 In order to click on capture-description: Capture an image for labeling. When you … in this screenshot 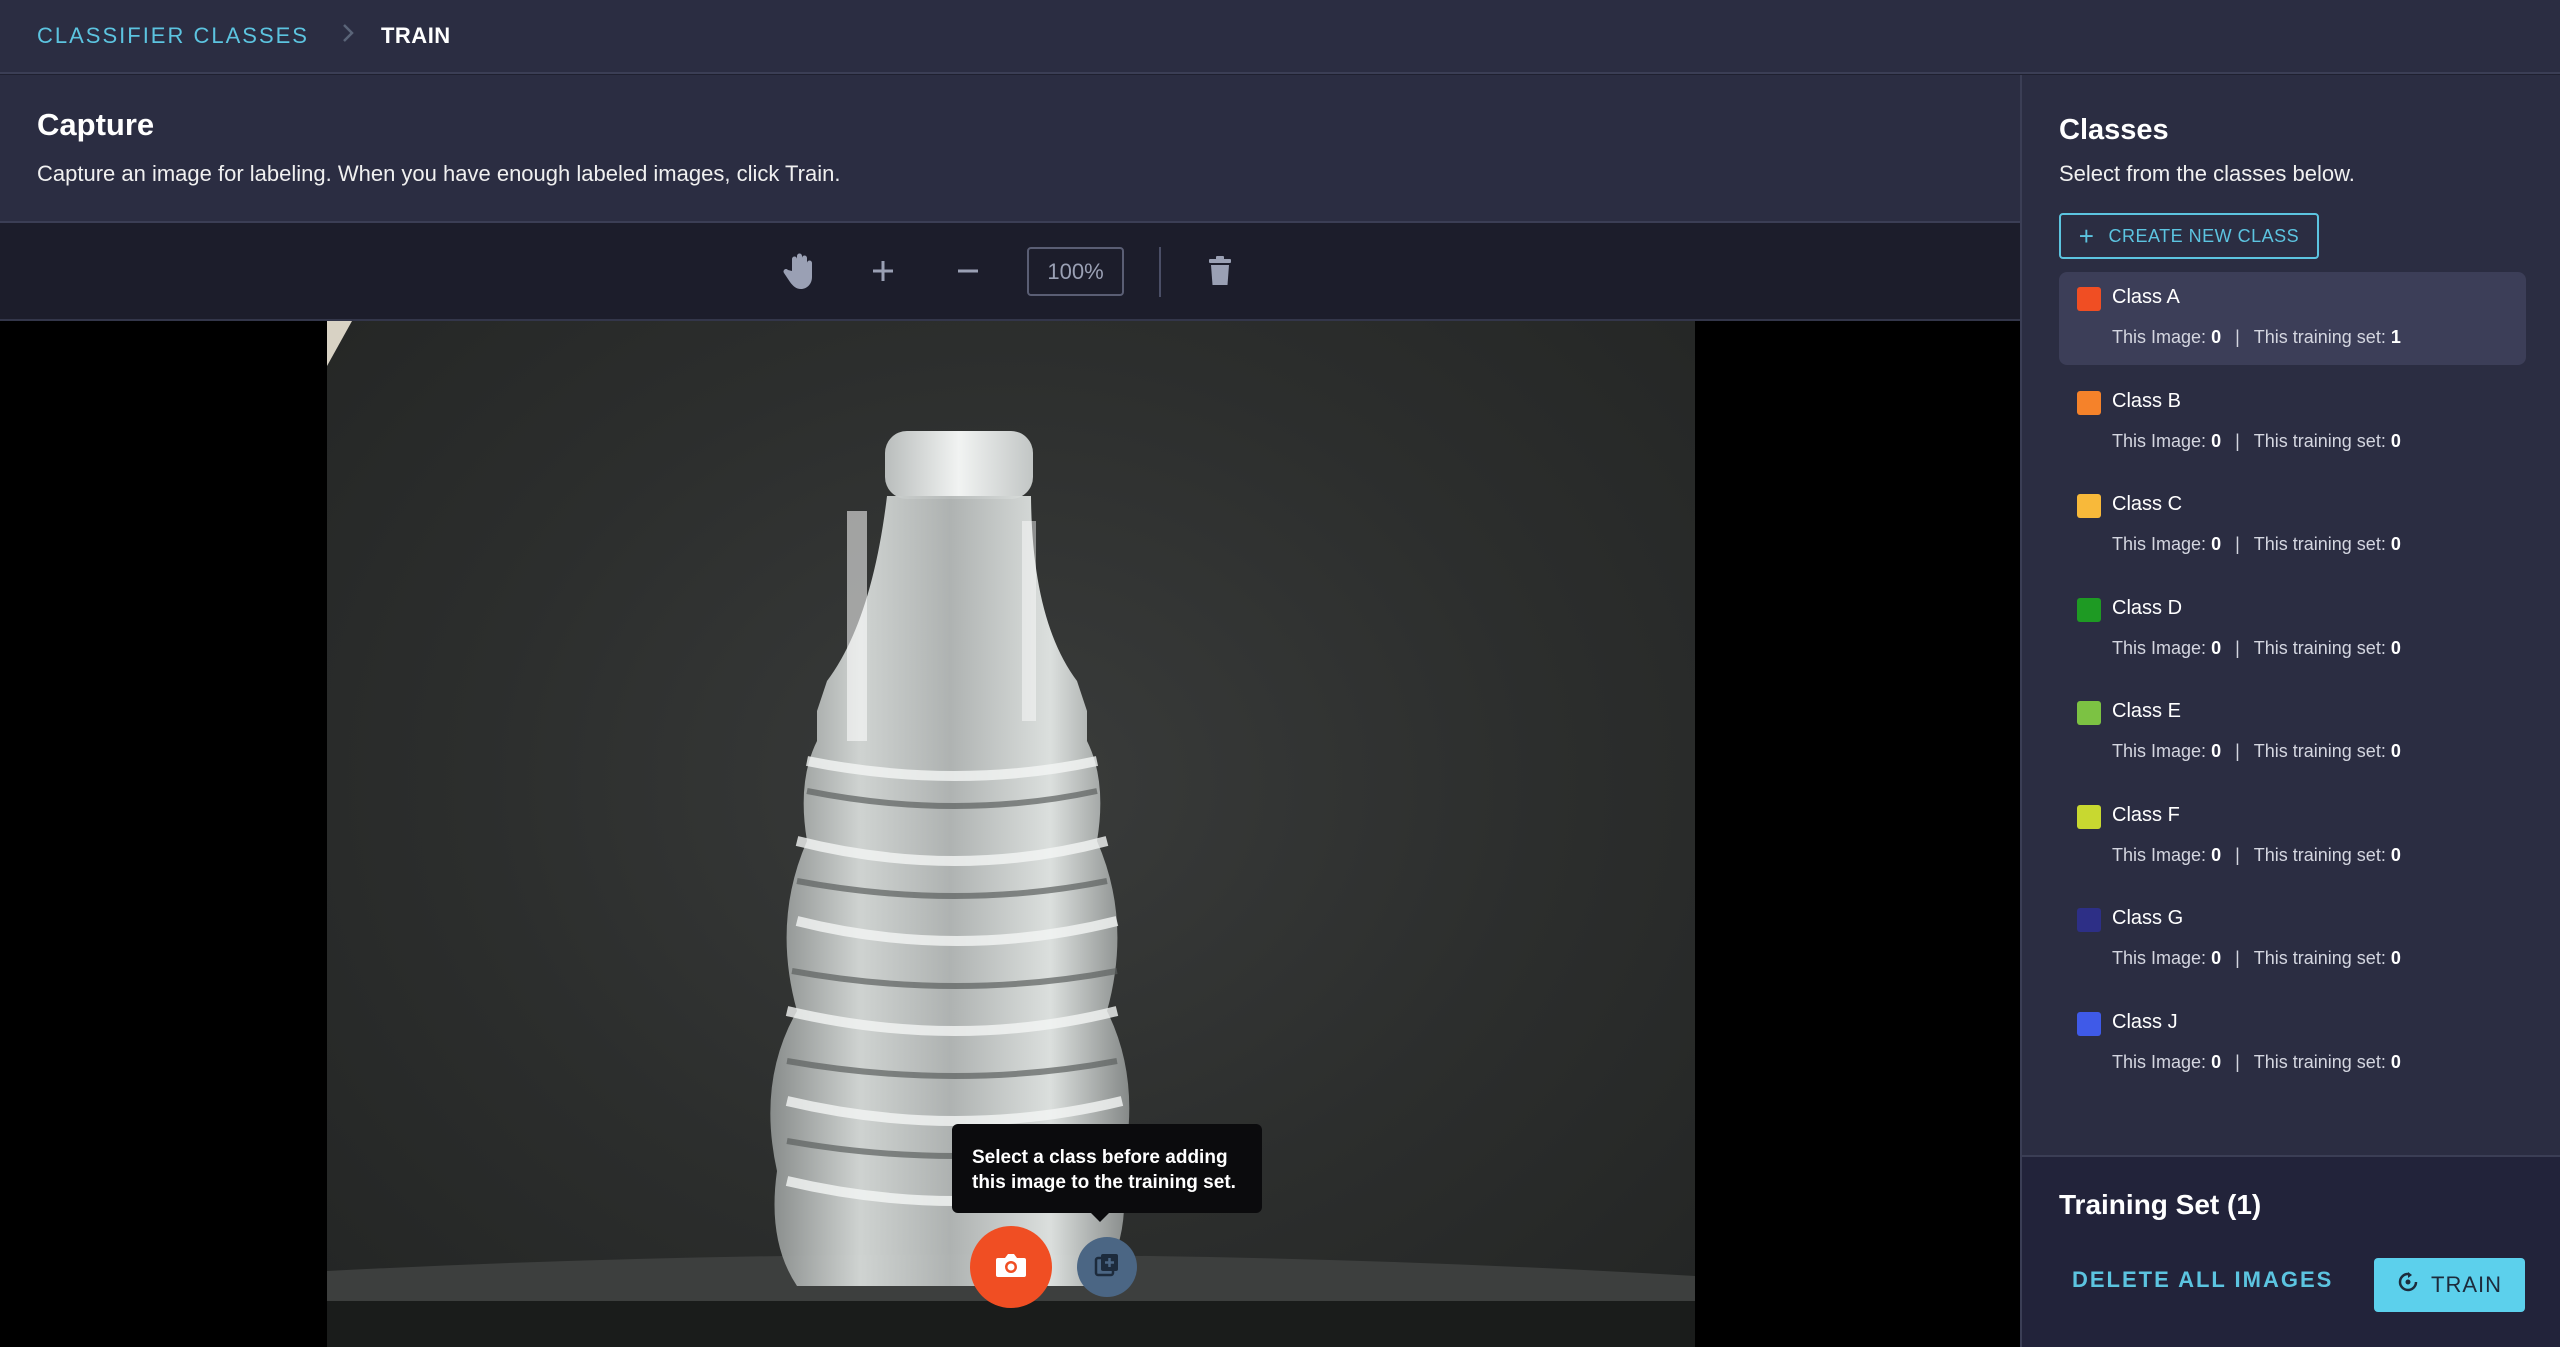, I will do `click(439, 173)`.